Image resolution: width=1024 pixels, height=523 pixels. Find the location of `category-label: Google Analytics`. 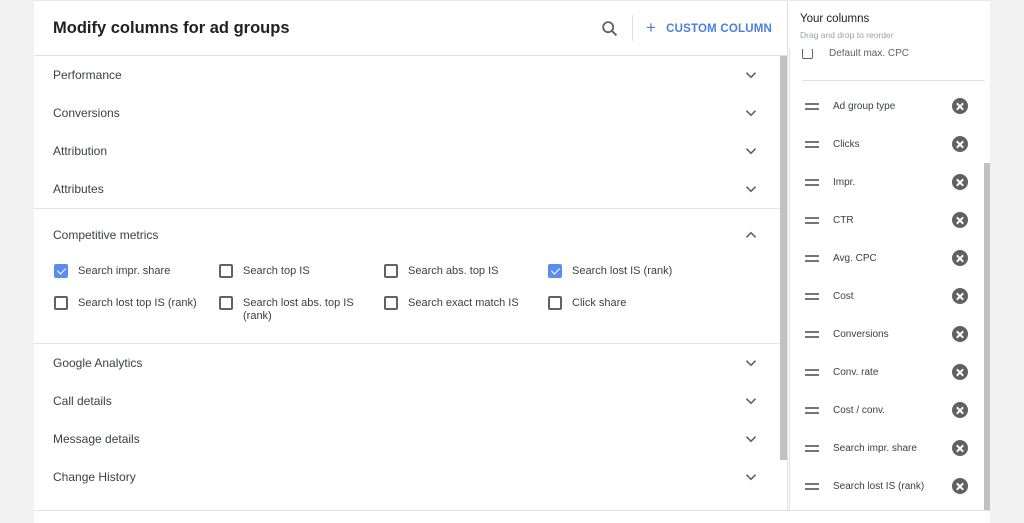

category-label: Google Analytics is located at coordinates (98, 363).